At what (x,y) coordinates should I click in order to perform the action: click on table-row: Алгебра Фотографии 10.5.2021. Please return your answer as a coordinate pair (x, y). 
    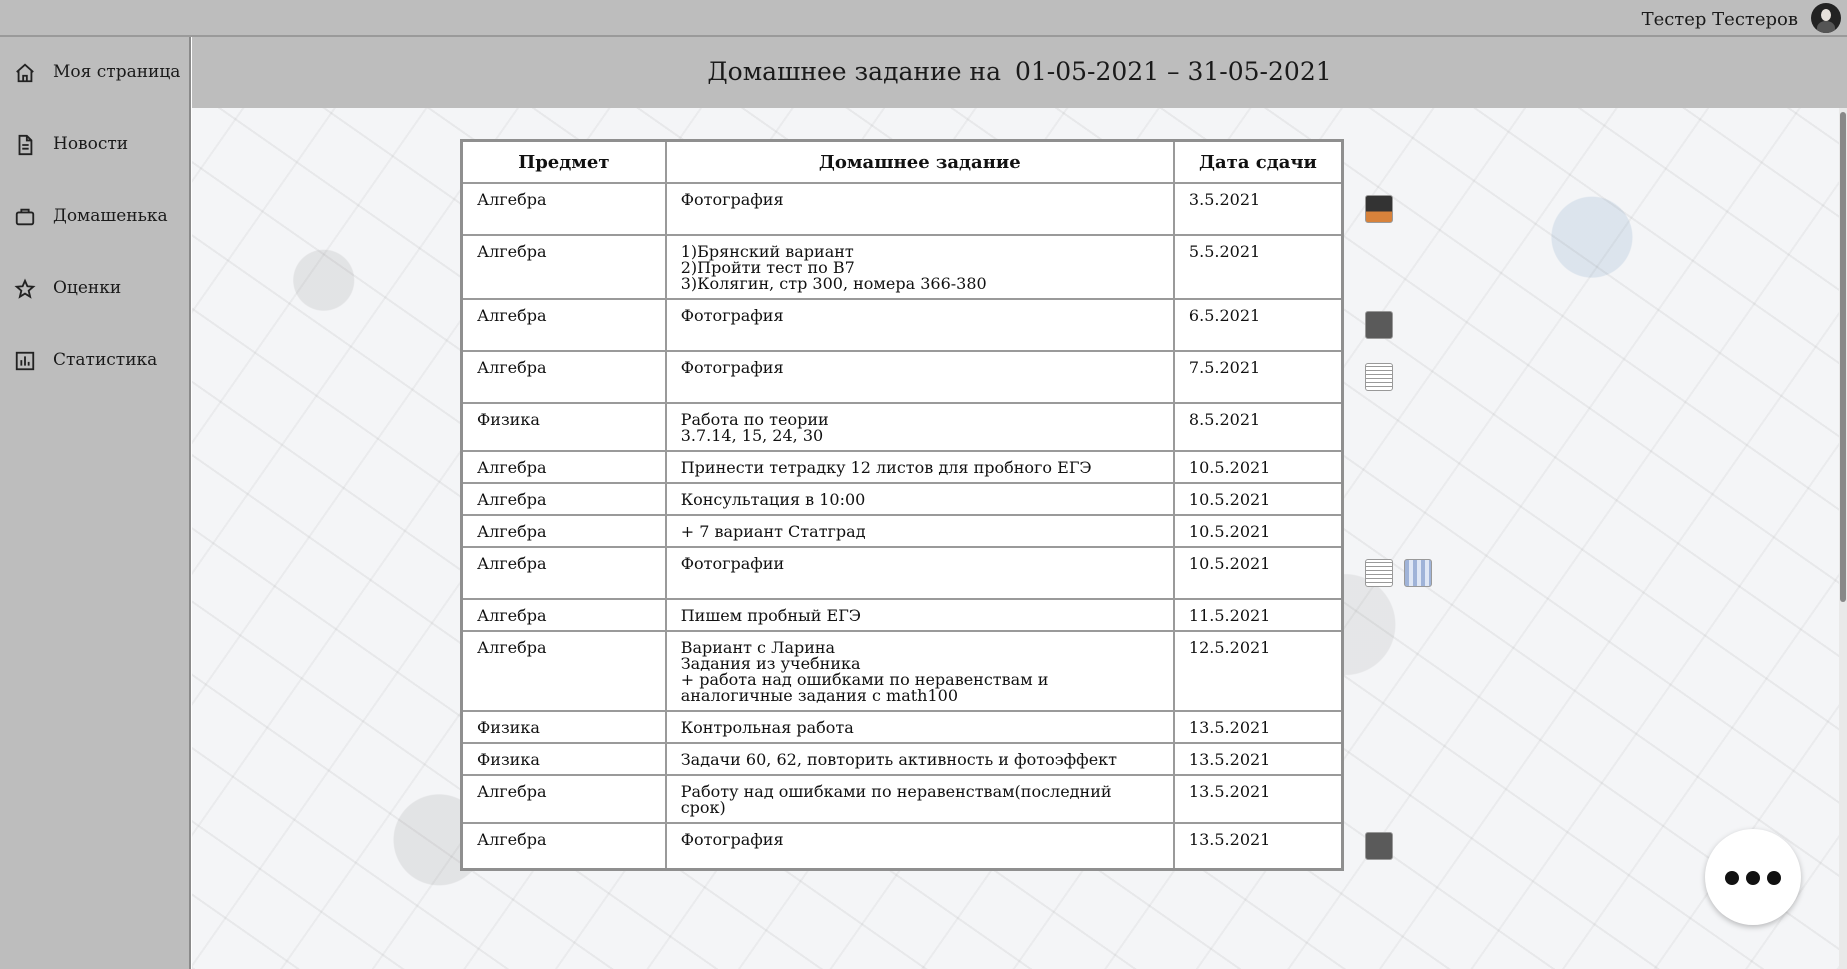
    Looking at the image, I should click on (902, 573).